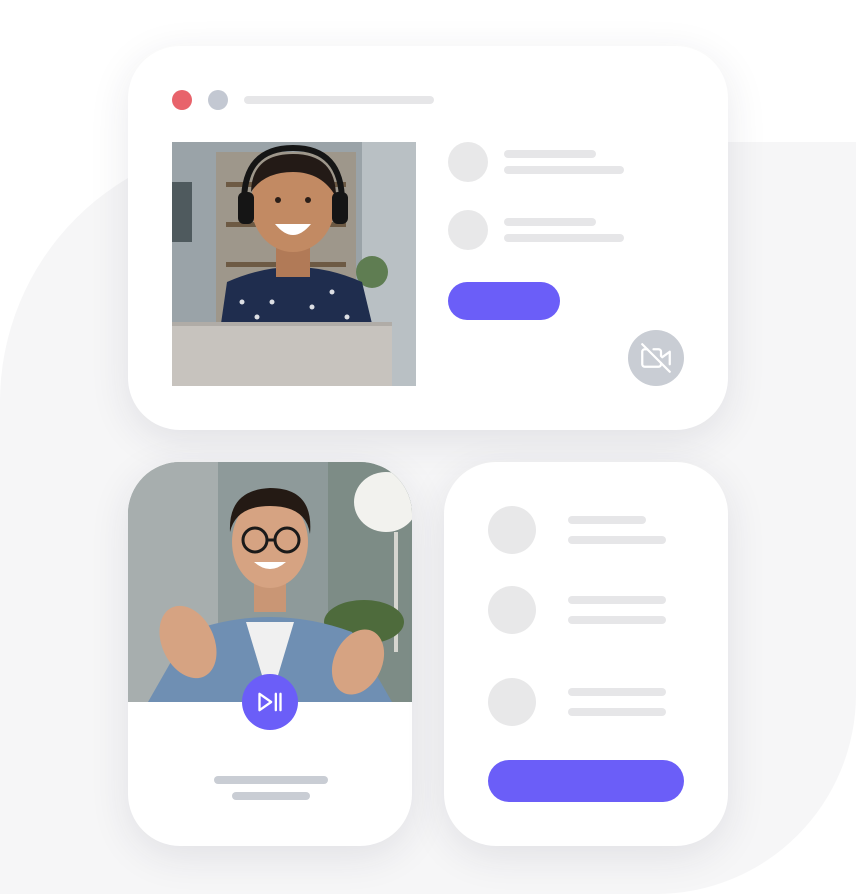 The height and width of the screenshot is (894, 856). I want to click on man-photo-illustration, so click(270, 582).